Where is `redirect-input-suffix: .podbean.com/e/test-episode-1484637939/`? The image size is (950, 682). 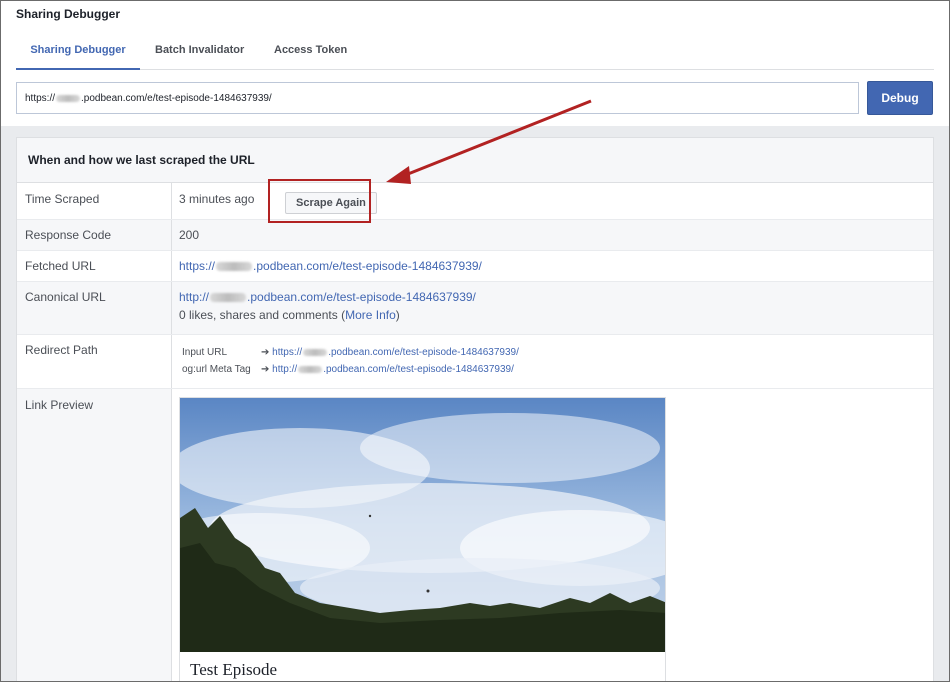 redirect-input-suffix: .podbean.com/e/test-episode-1484637939/ is located at coordinates (423, 352).